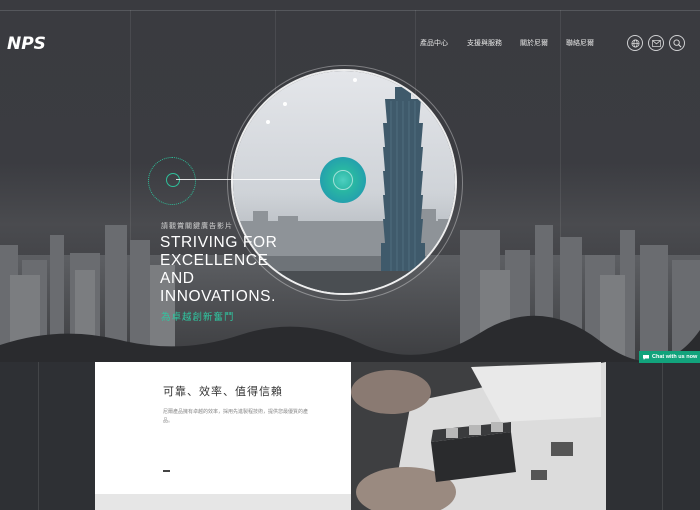 Image resolution: width=700 pixels, height=510 pixels. What do you see at coordinates (236, 416) in the screenshot?
I see `feature-description: 尼爾產品擁有卓越的效率，採用先進製程技術，提供您最優質的產品。` at bounding box center [236, 416].